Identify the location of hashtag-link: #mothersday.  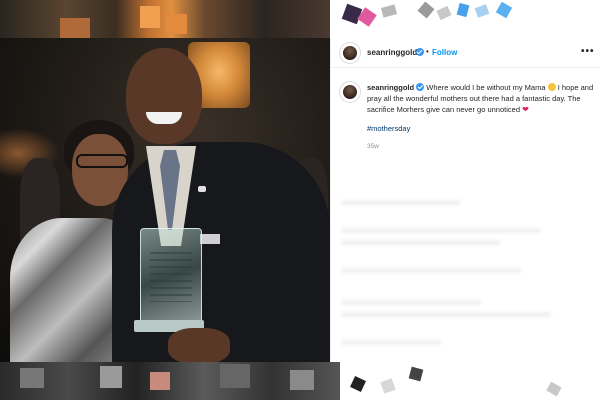
(388, 128).